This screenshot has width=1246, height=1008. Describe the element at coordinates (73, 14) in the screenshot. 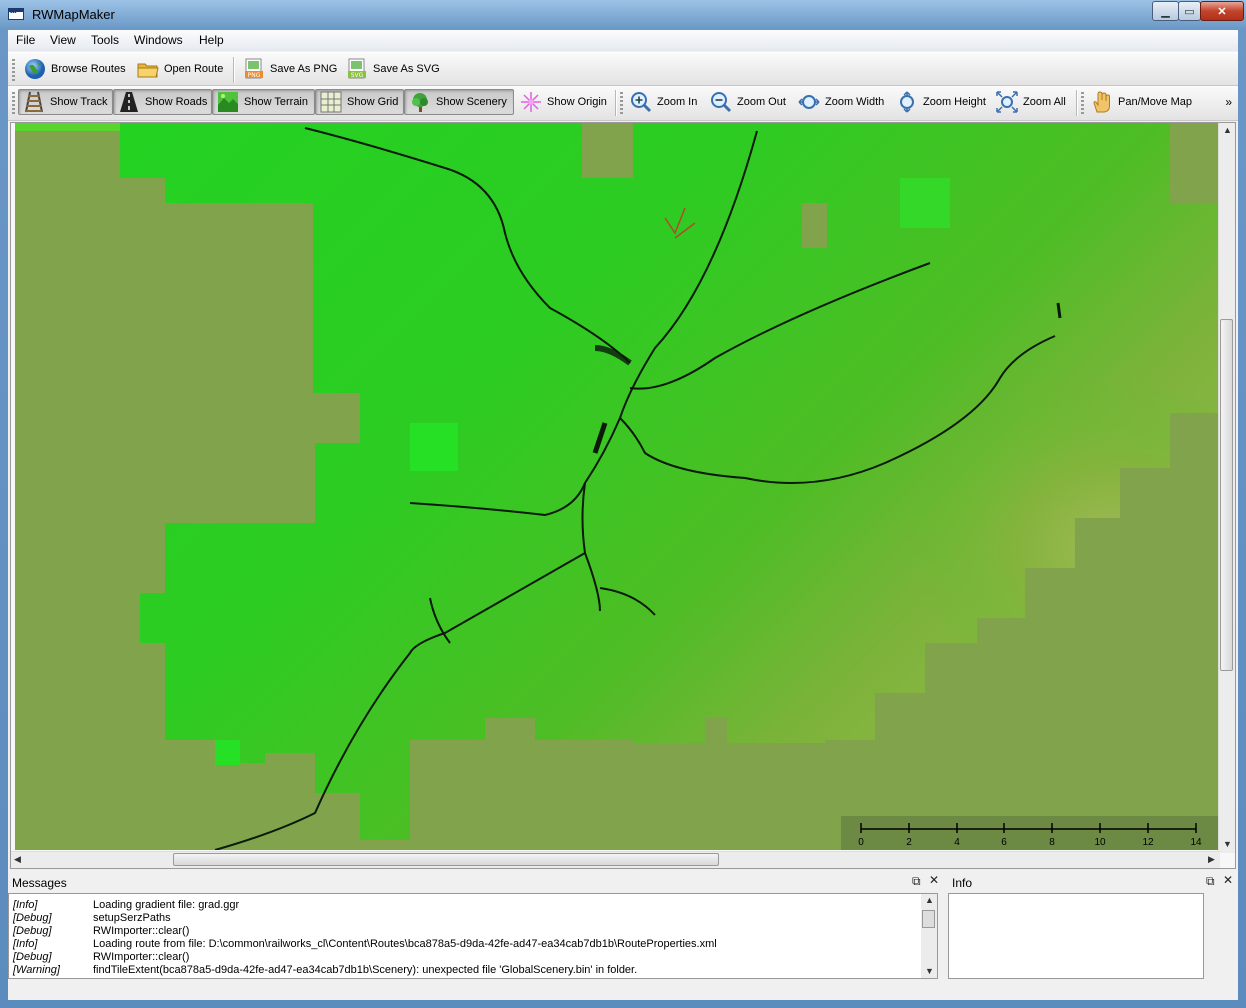

I see `window-title: RWMapMaker` at that location.